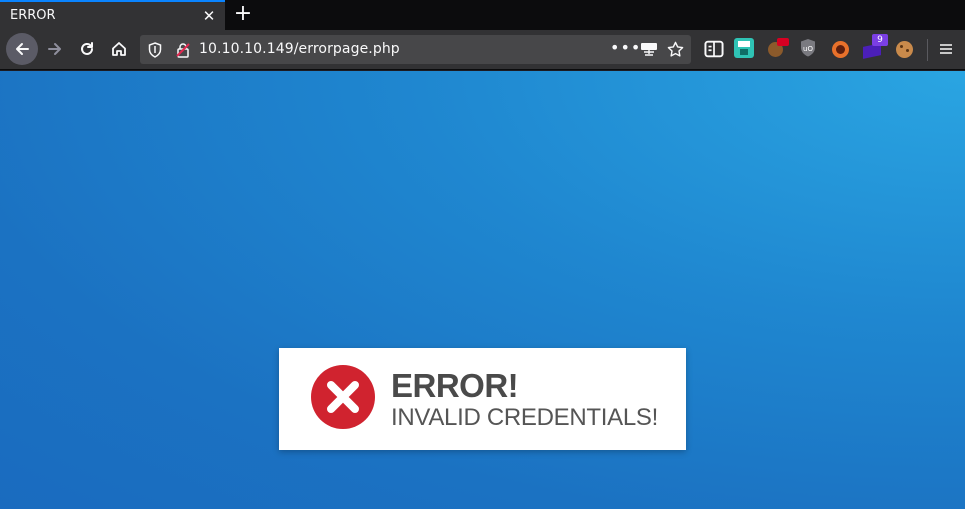 The image size is (965, 509). Describe the element at coordinates (209, 16) in the screenshot. I see `close-icon: ✕` at that location.